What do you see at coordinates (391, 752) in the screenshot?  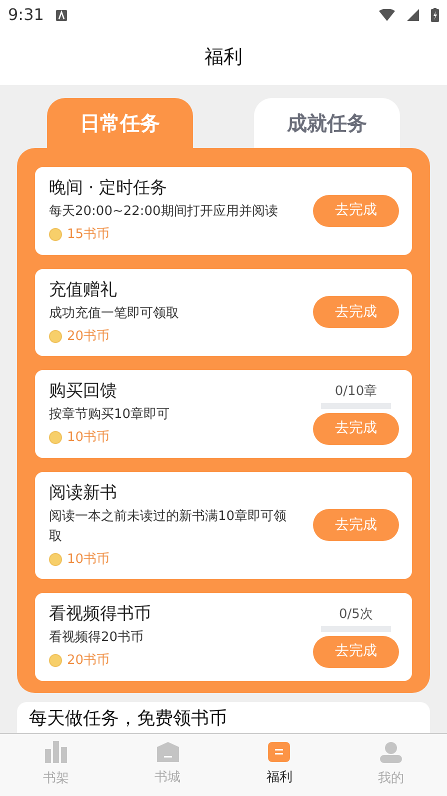 I see `profile-icon` at bounding box center [391, 752].